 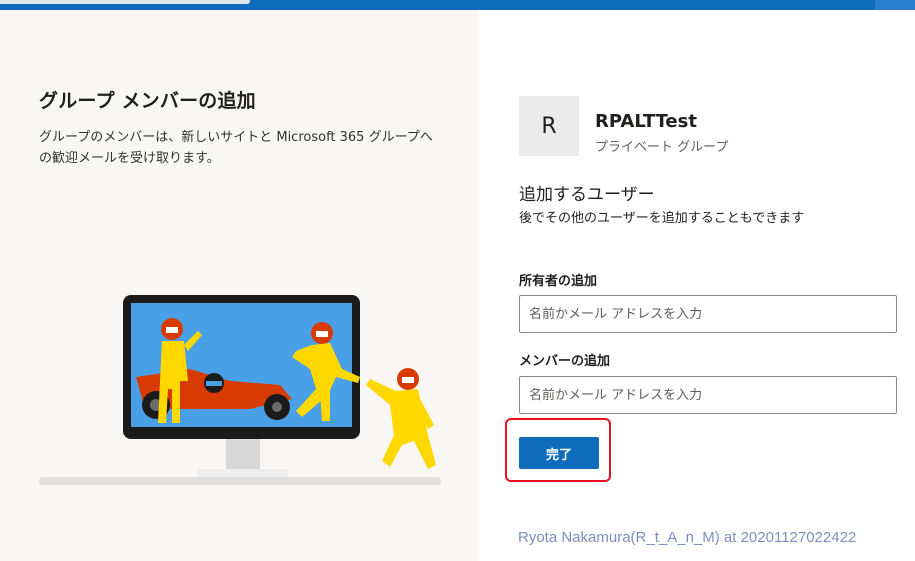 I want to click on team-illustration, so click(x=240, y=390).